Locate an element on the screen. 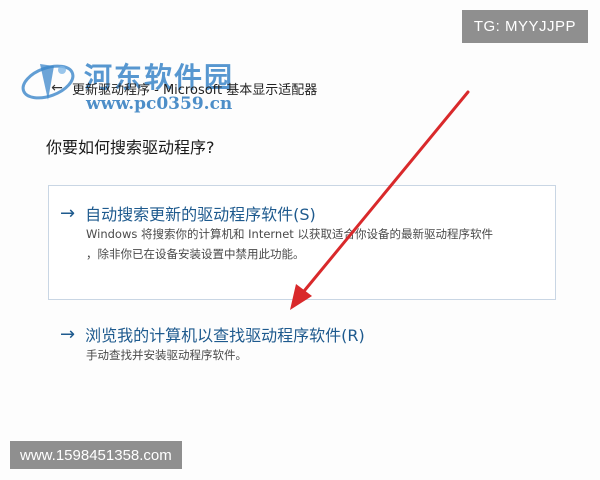 Image resolution: width=600 pixels, height=480 pixels. browse-computer-option-title: 浏览我的计算机以查找驱动程序软件(R) is located at coordinates (225, 335).